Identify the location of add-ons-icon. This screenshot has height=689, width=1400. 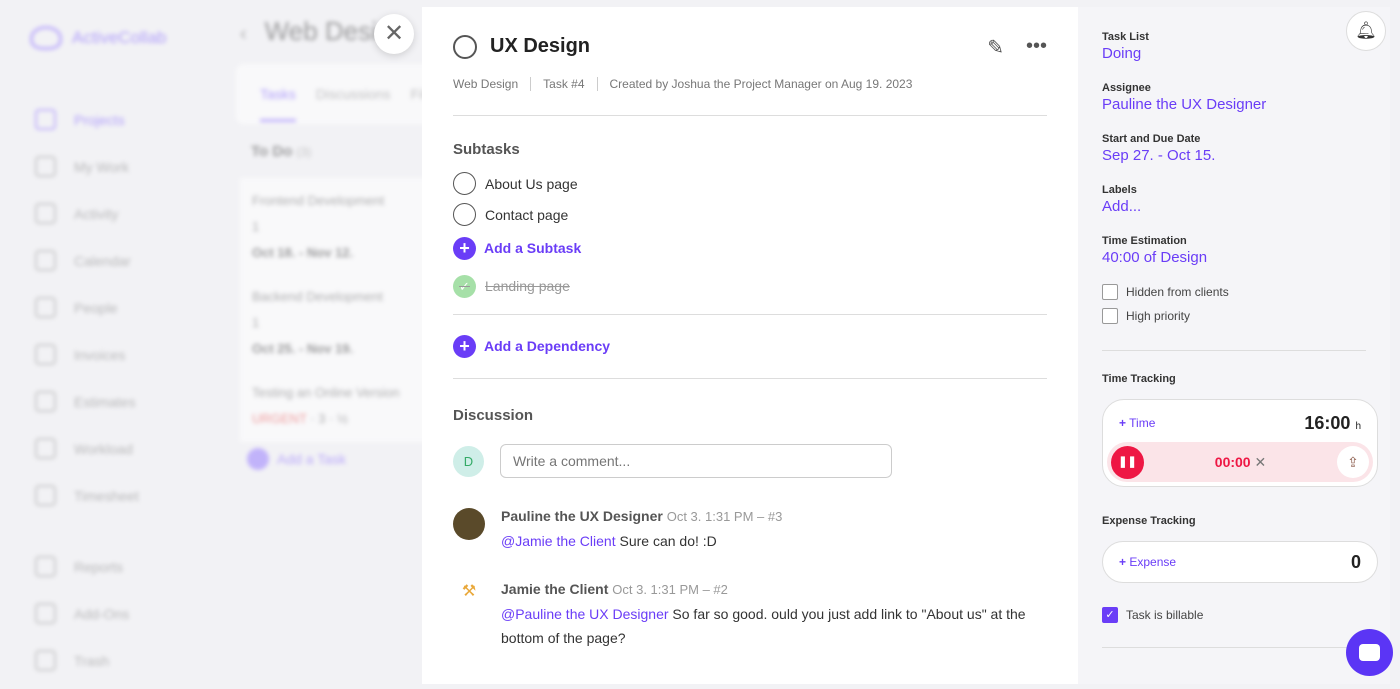
(45, 613).